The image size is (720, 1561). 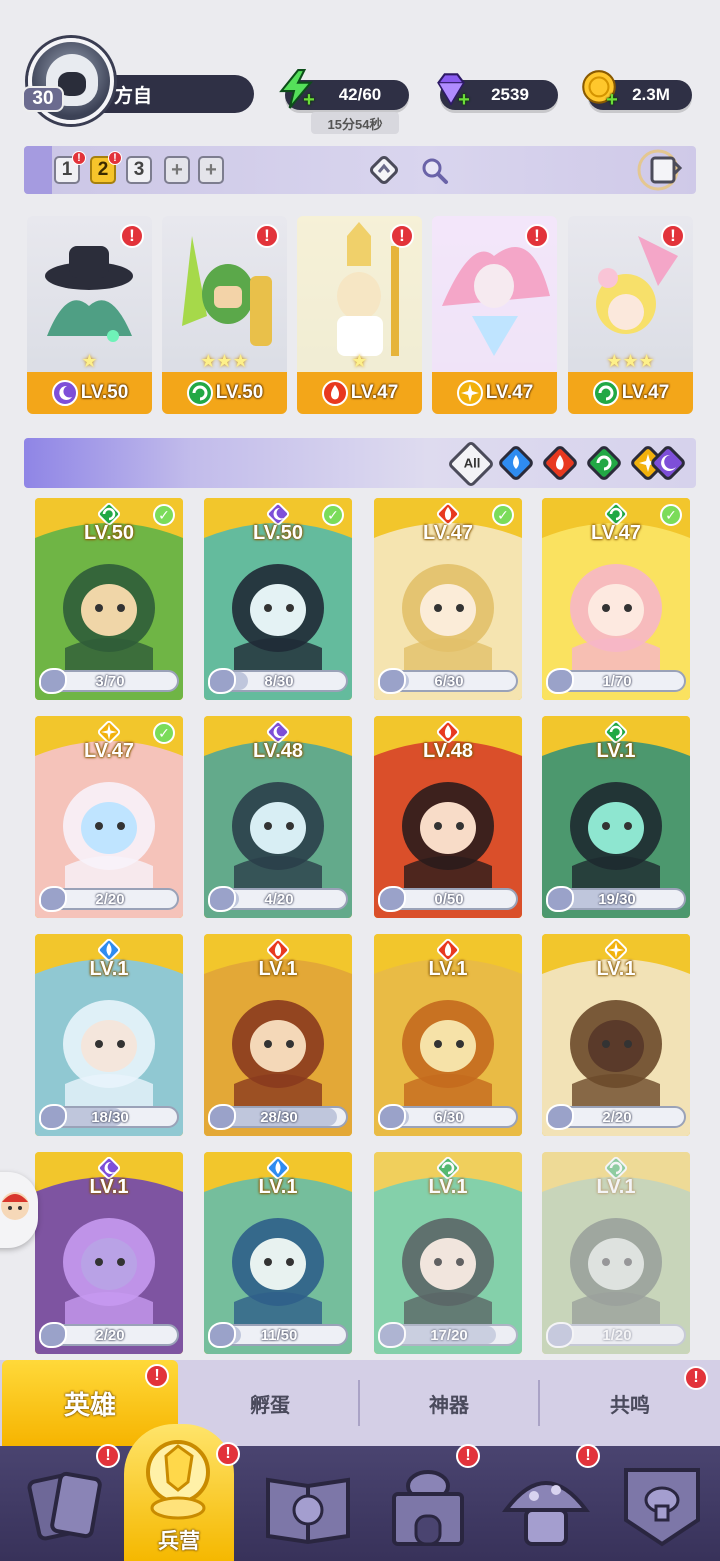 I want to click on nav-codex, so click(x=308, y=1505).